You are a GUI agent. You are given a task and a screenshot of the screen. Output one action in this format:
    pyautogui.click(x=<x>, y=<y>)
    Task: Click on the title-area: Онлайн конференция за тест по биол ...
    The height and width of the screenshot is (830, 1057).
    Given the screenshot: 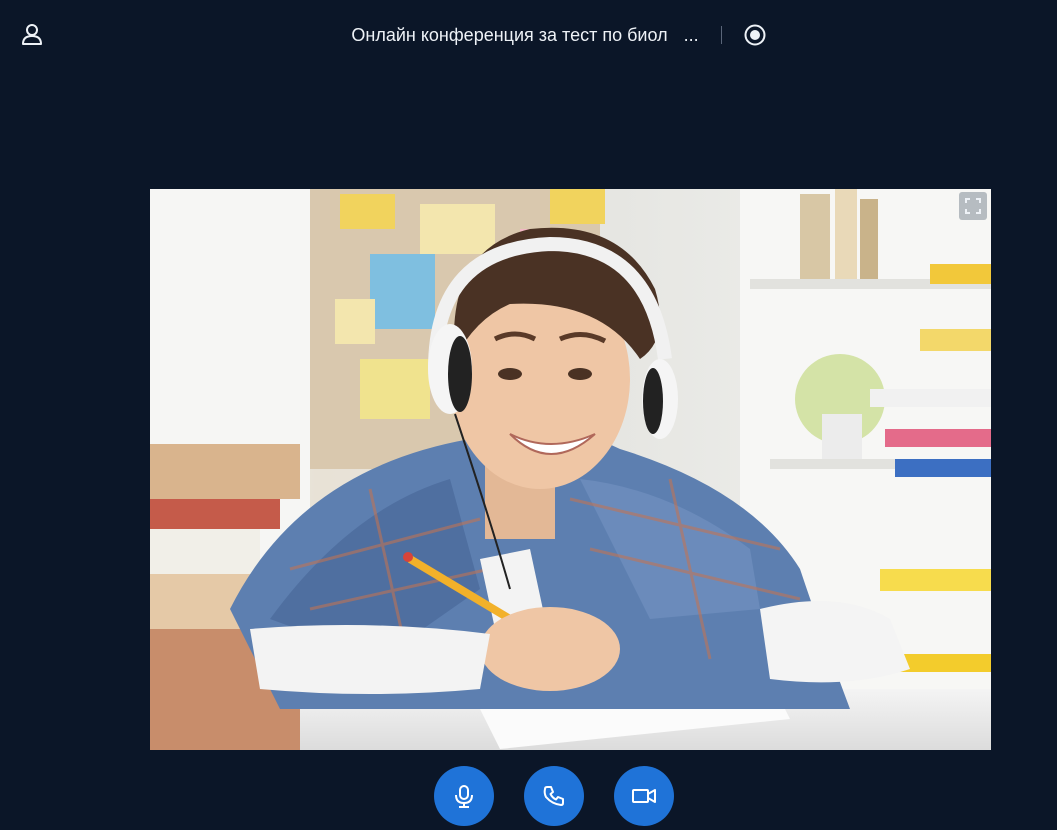 What is the action you would take?
    pyautogui.click(x=528, y=35)
    